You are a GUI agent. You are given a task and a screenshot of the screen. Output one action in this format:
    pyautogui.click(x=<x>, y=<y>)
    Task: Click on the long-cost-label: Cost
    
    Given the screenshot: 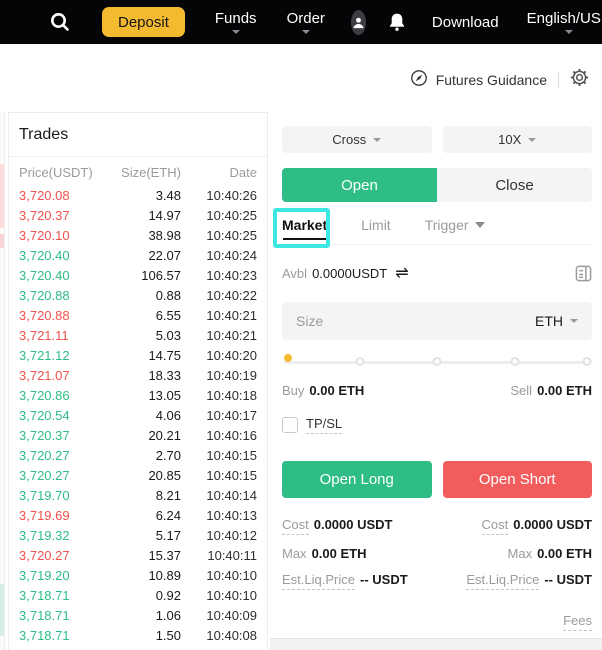 What is the action you would take?
    pyautogui.click(x=295, y=526)
    